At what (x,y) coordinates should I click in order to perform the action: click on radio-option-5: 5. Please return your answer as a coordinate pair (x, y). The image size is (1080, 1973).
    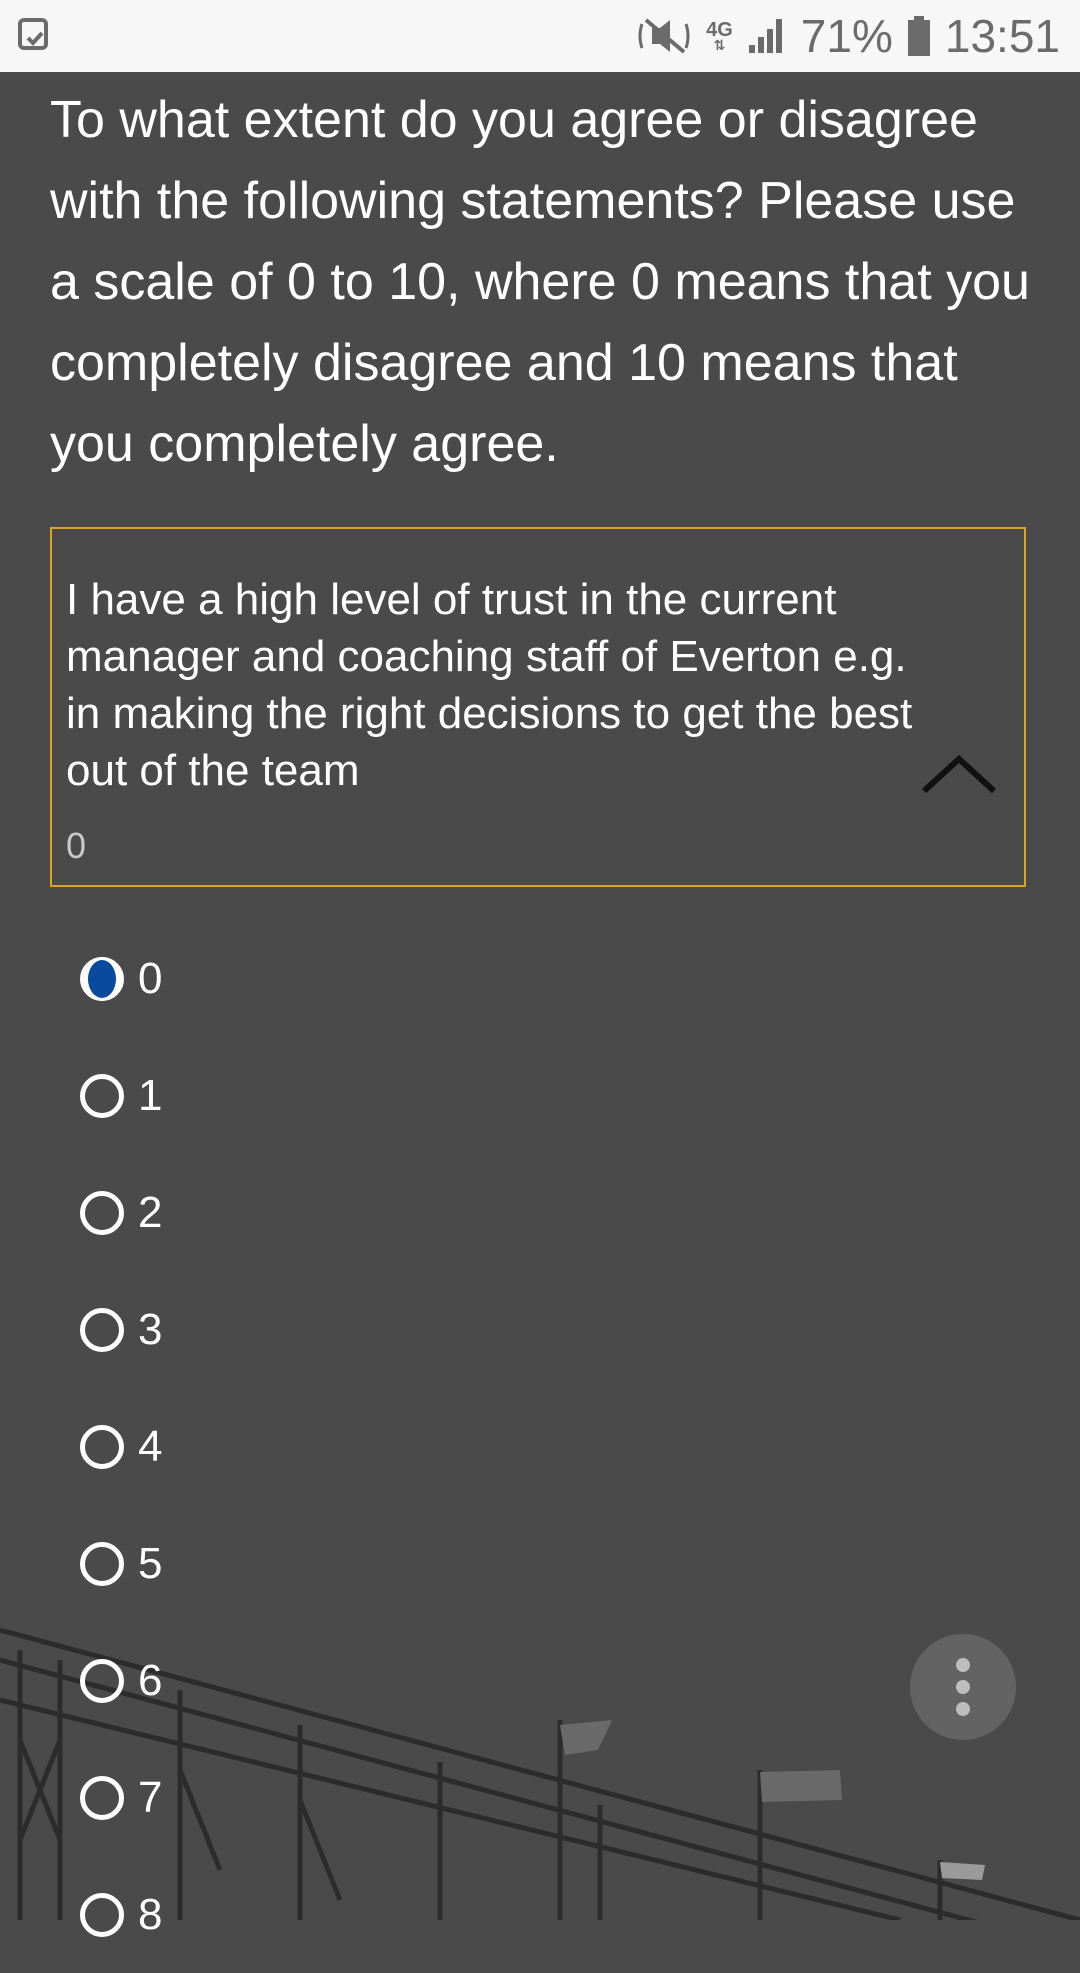
    Looking at the image, I should click on (121, 1563).